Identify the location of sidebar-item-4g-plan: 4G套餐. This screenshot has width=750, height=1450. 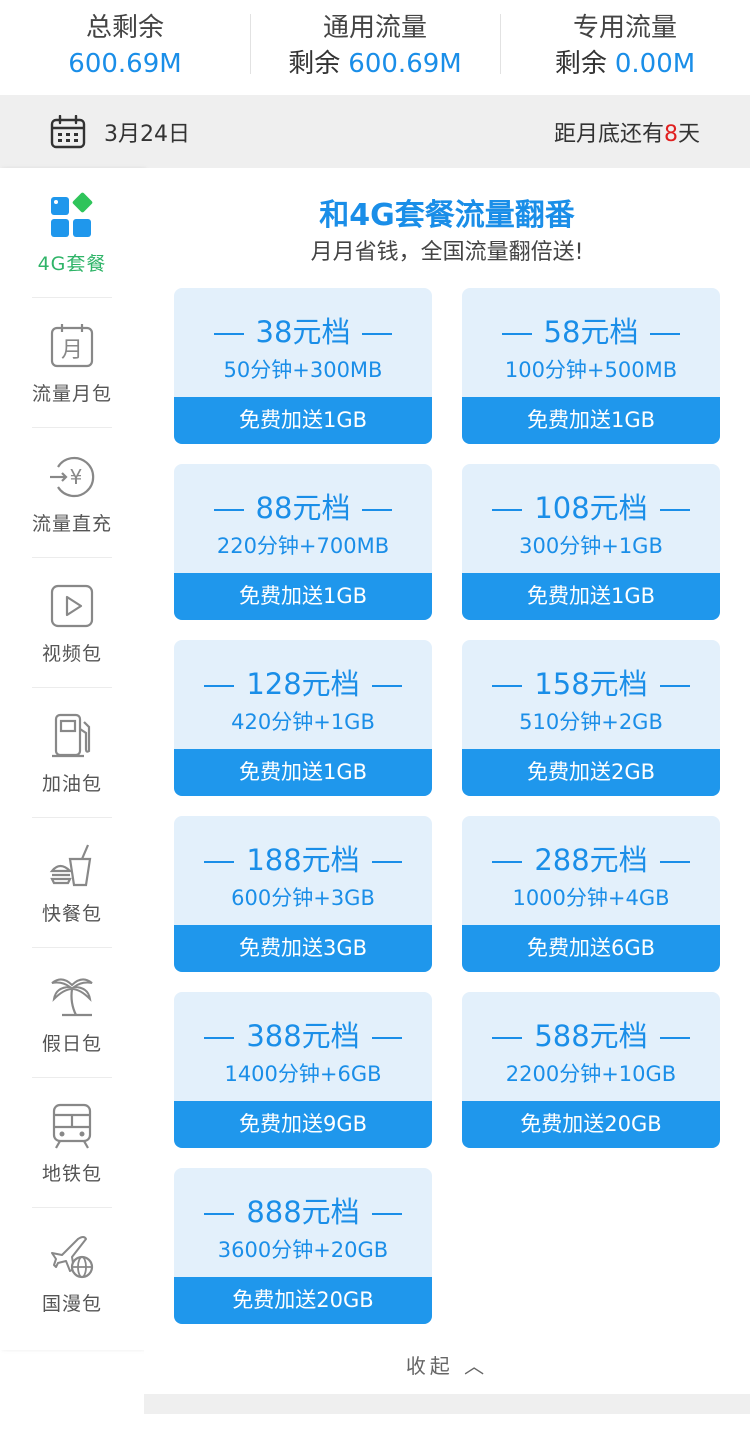
(72, 233).